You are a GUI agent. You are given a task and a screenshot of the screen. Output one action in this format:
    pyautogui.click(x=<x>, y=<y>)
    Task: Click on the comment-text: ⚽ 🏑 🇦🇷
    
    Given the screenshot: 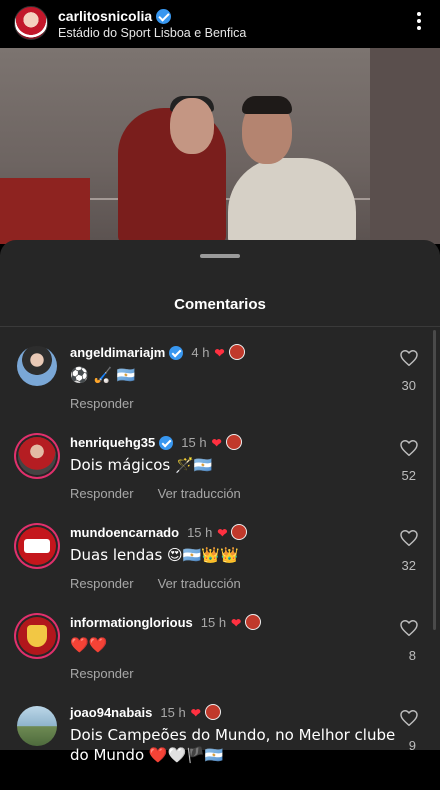 What is the action you would take?
    pyautogui.click(x=103, y=375)
    